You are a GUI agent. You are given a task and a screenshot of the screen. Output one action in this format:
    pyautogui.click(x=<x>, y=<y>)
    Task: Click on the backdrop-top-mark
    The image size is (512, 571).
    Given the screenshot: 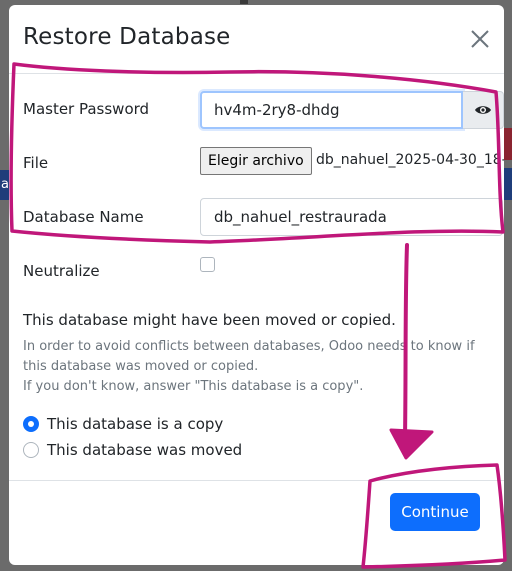 What is the action you would take?
    pyautogui.click(x=244, y=2)
    